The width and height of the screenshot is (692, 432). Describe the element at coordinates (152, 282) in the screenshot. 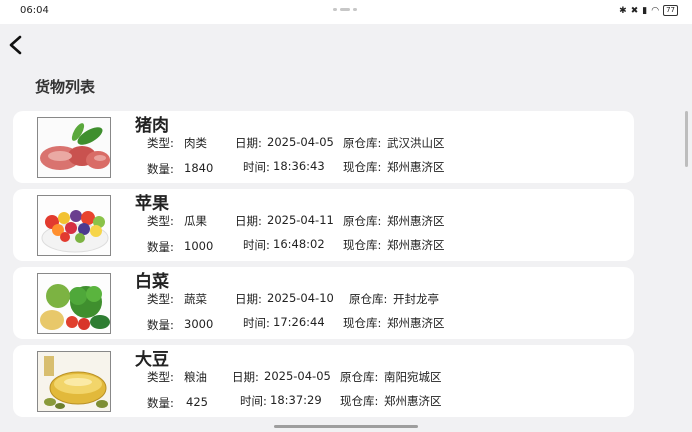

I see `item-name: 白菜` at that location.